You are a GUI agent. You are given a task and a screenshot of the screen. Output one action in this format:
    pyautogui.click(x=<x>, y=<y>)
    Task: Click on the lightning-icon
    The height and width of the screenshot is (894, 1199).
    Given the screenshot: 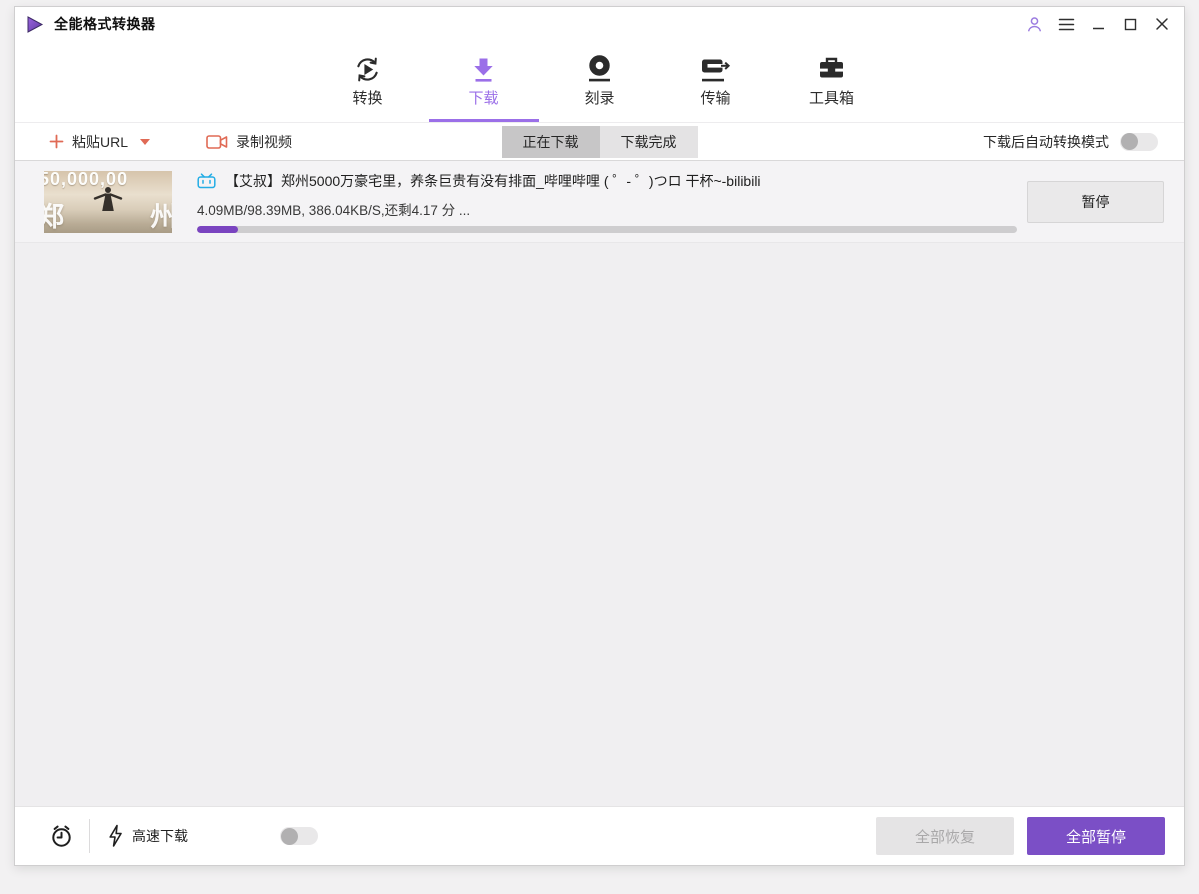 What is the action you would take?
    pyautogui.click(x=115, y=836)
    